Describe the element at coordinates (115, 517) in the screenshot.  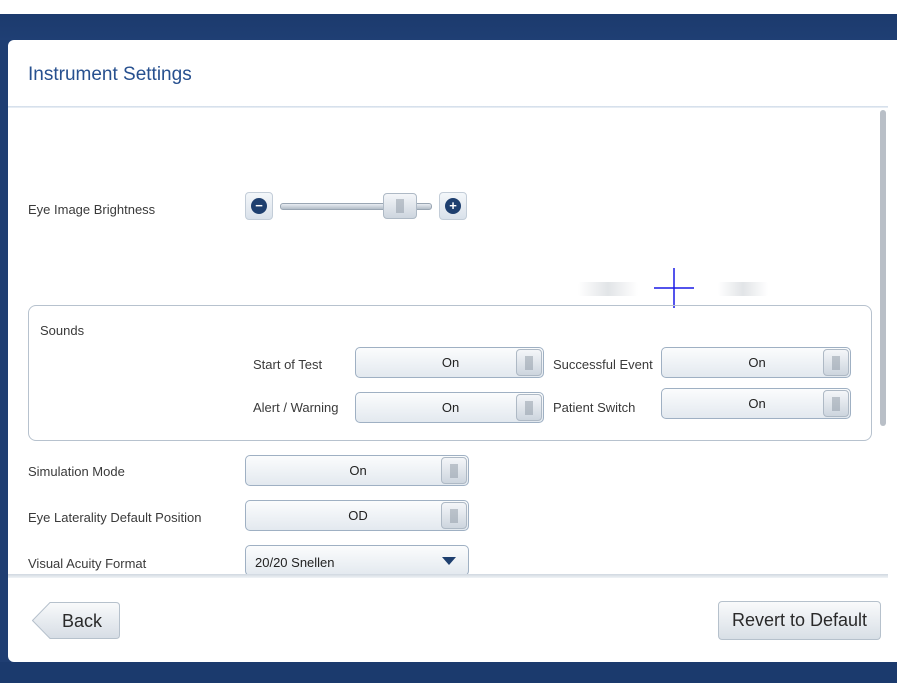
I see `eye-laterality-label: Eye Laterality Default Position` at that location.